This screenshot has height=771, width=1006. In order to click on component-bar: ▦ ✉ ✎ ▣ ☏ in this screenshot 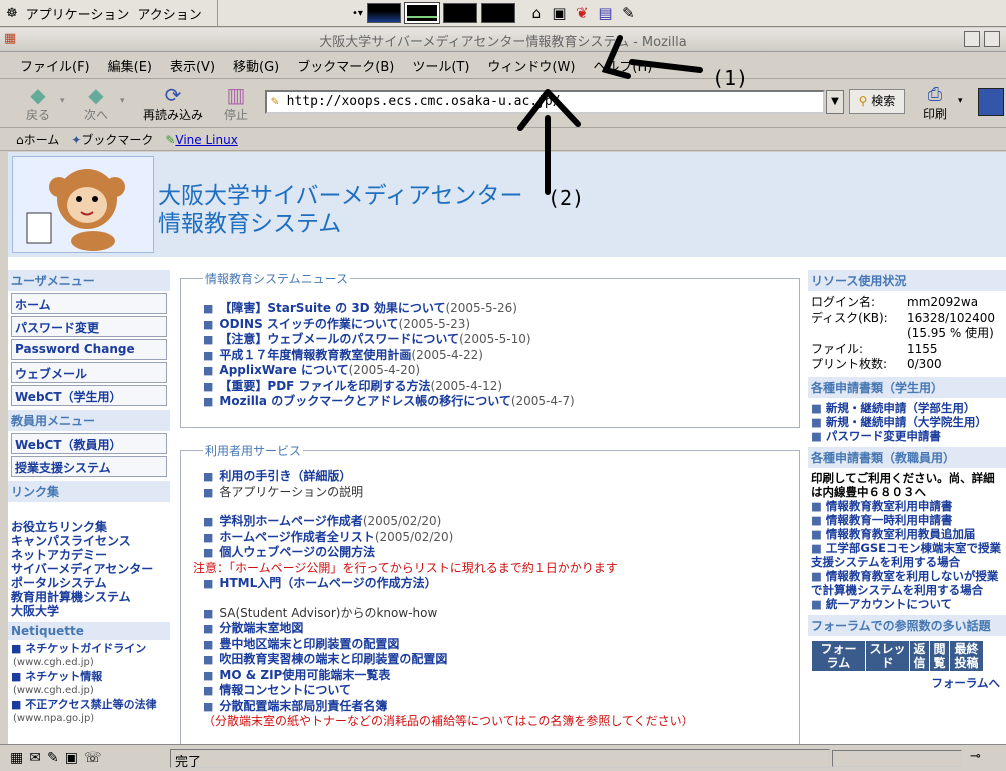, I will do `click(85, 758)`.